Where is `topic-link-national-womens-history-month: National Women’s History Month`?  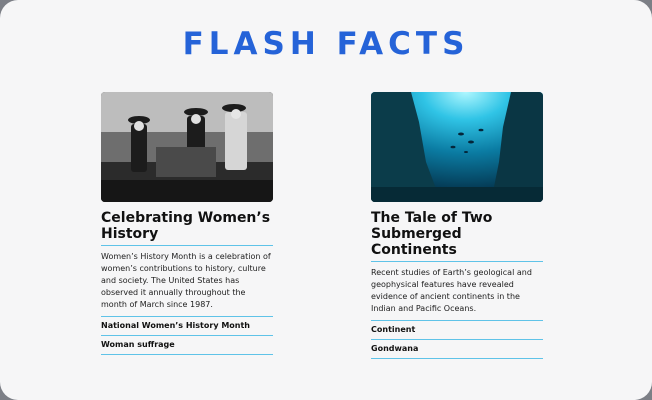 topic-link-national-womens-history-month: National Women’s History Month is located at coordinates (187, 326).